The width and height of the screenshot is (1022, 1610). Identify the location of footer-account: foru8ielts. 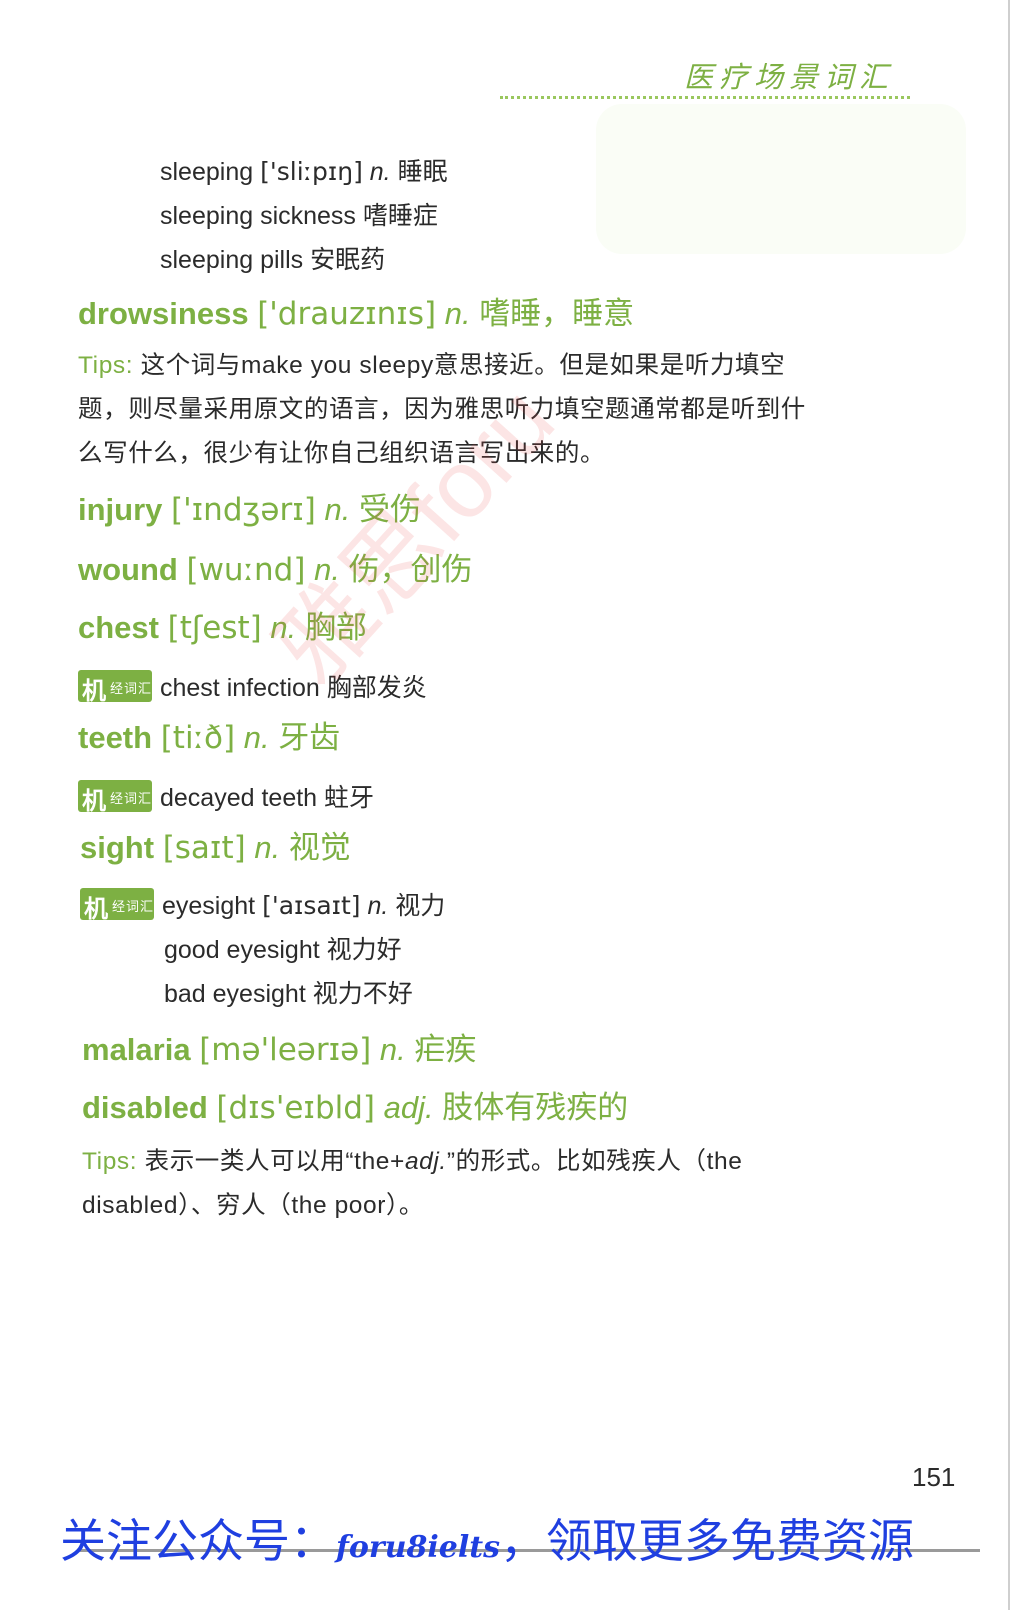
(418, 1547).